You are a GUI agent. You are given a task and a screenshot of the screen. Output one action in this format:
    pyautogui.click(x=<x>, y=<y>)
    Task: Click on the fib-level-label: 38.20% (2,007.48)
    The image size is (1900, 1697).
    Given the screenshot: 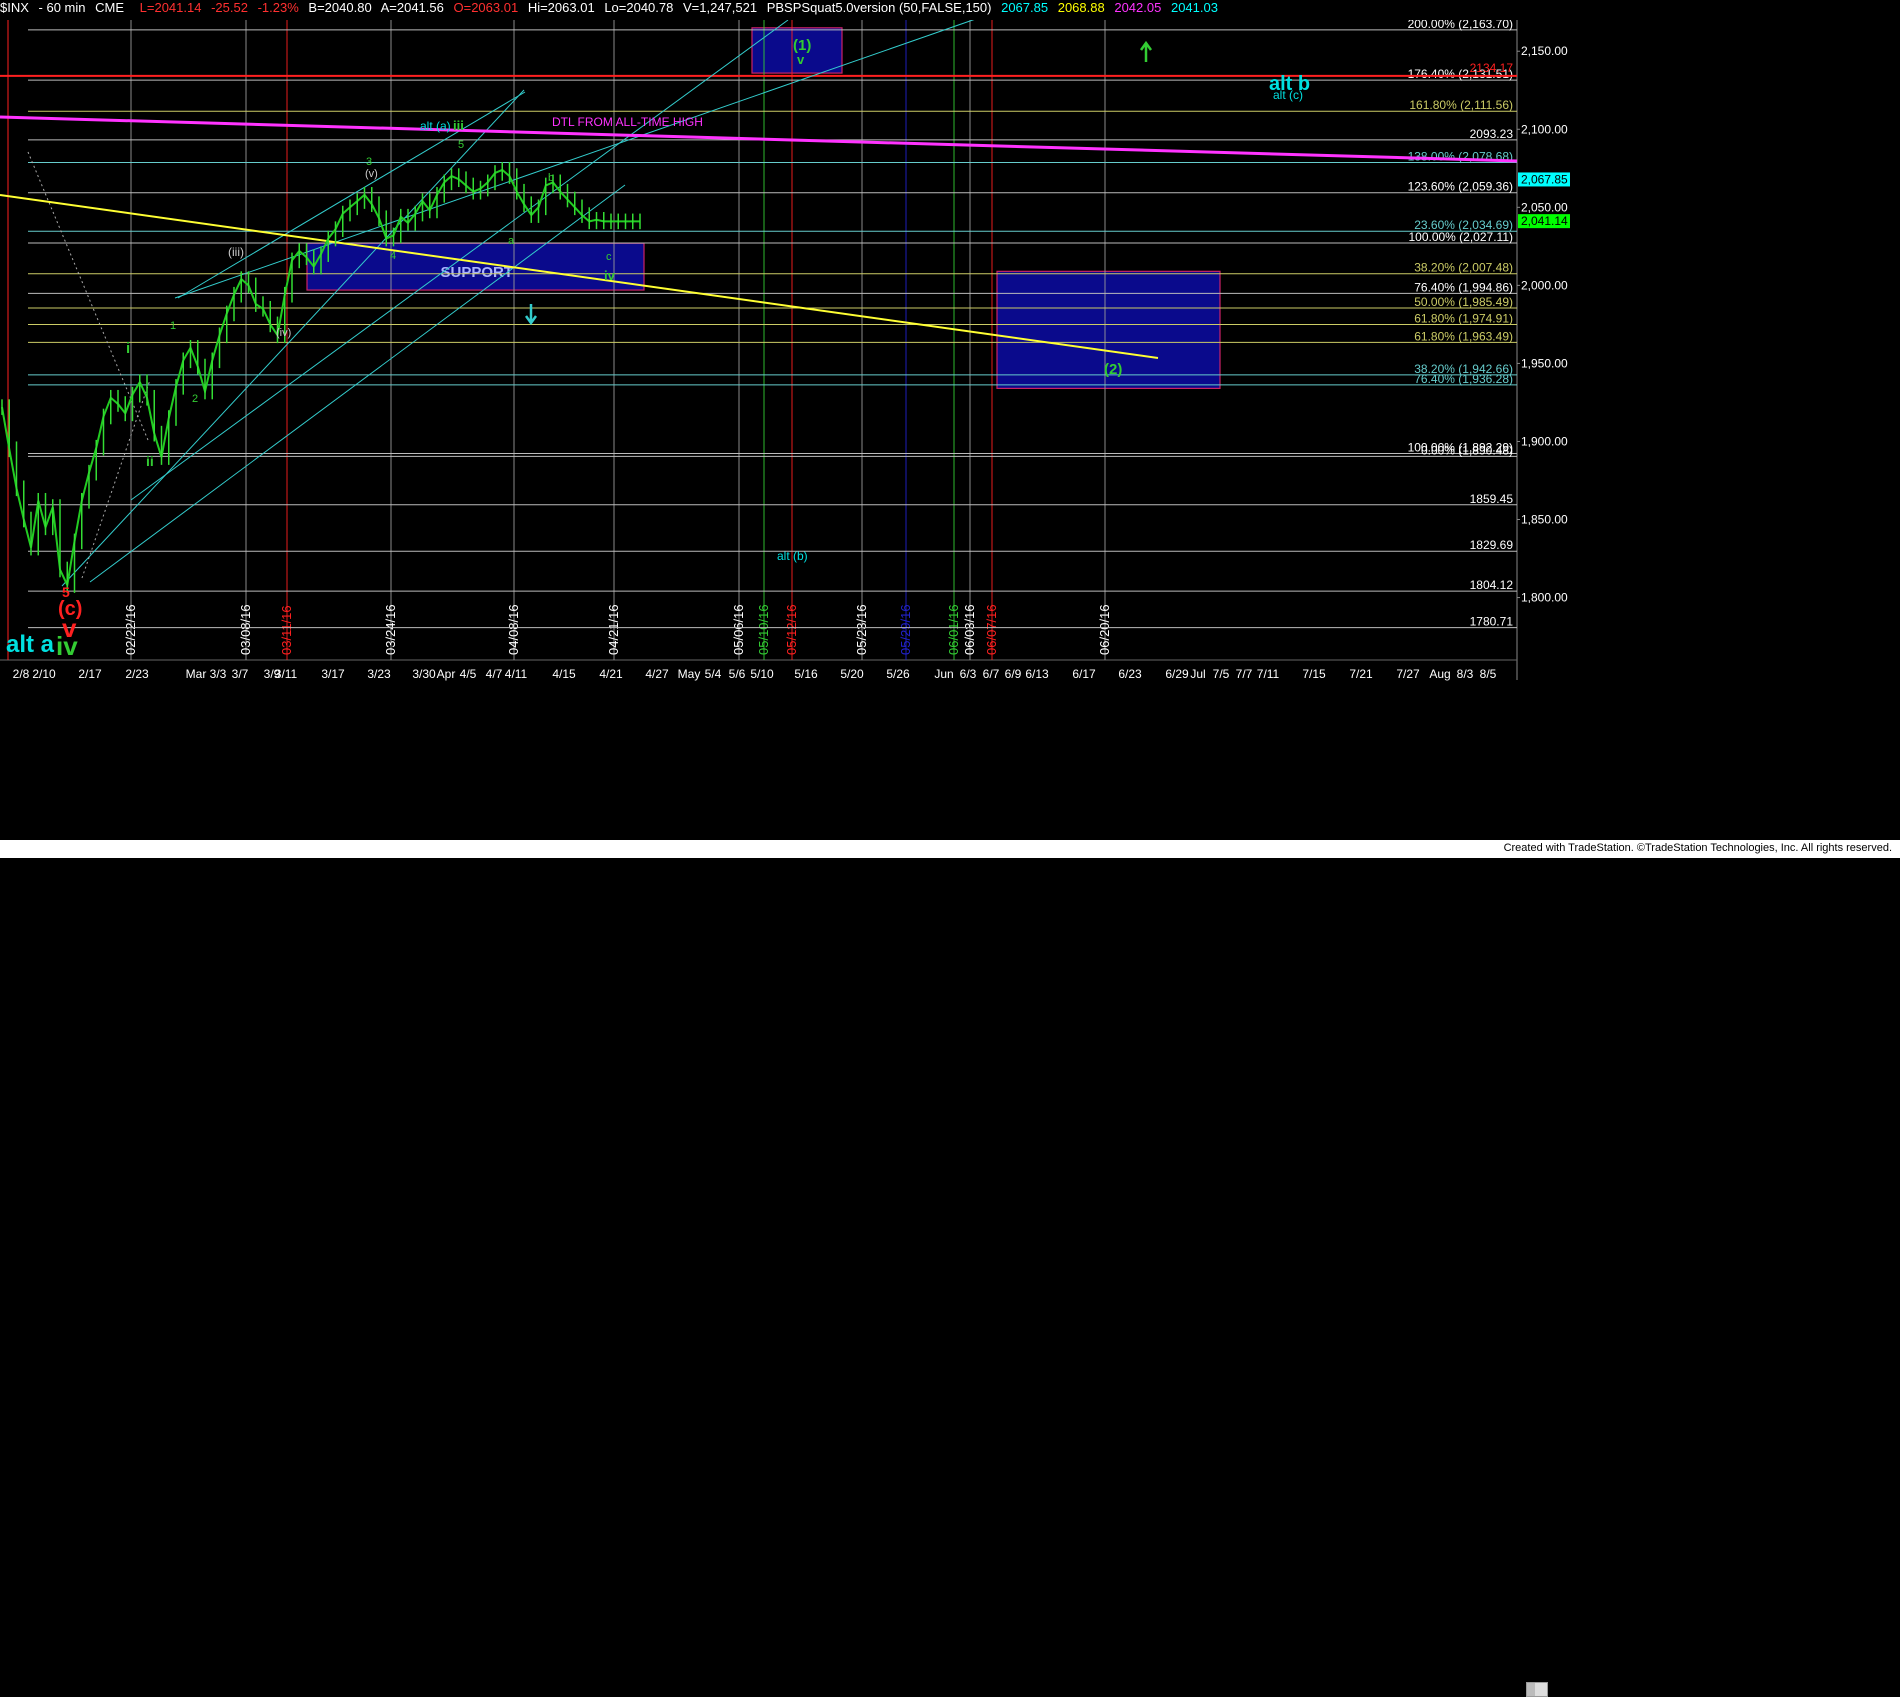 What is the action you would take?
    pyautogui.click(x=1463, y=268)
    